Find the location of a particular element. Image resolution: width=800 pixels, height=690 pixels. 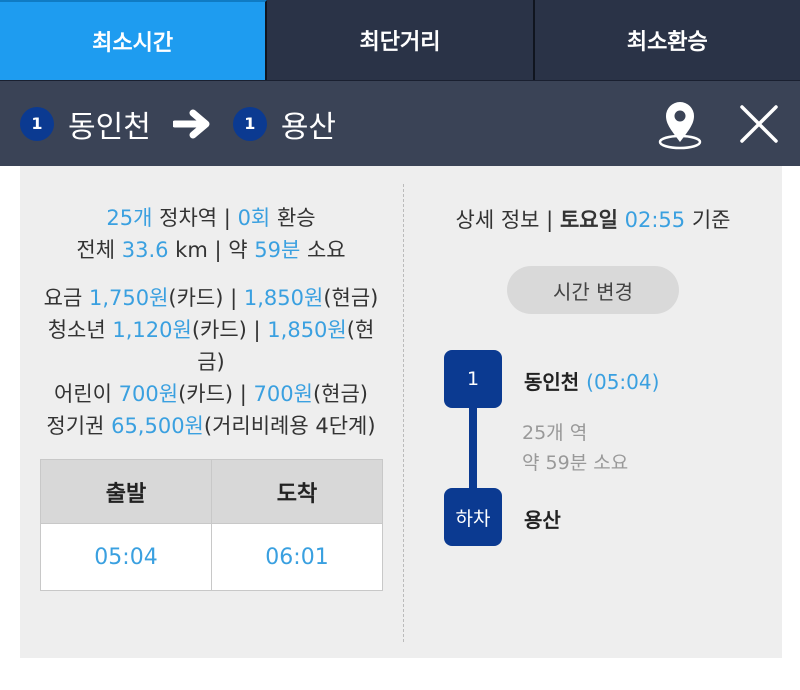

total-label: 전체 is located at coordinates (96, 250).